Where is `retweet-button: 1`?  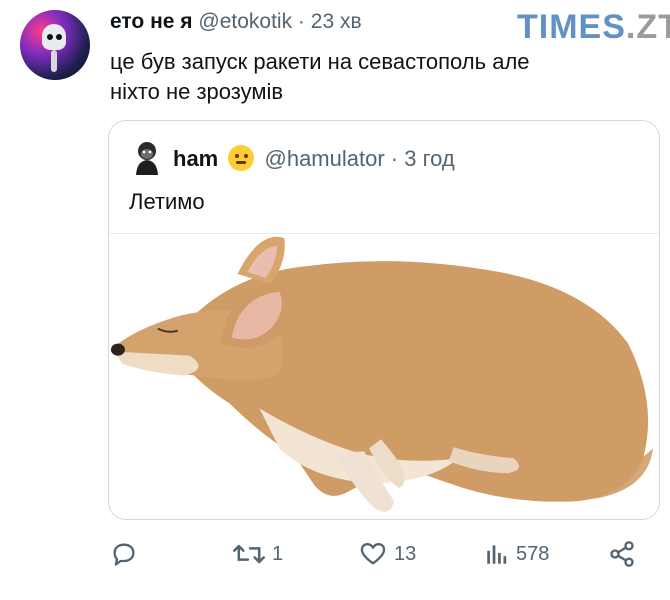 retweet-button: 1 is located at coordinates (257, 554).